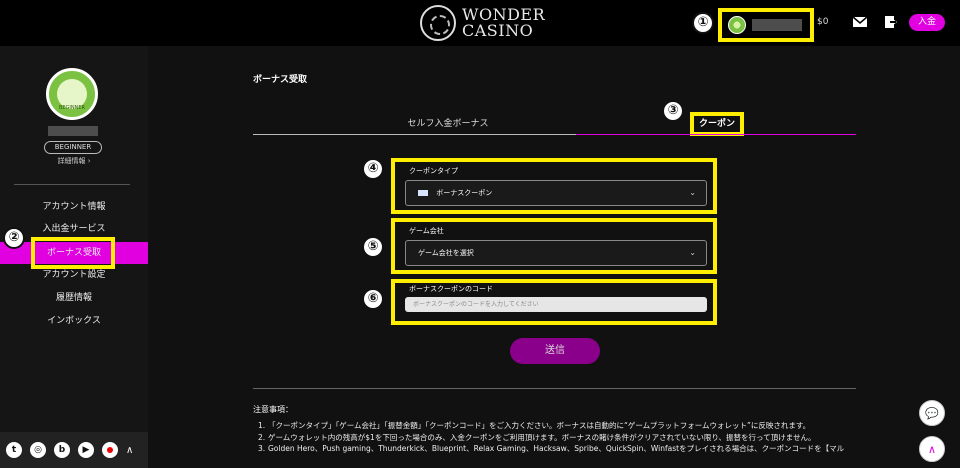 The width and height of the screenshot is (960, 468). What do you see at coordinates (129, 450) in the screenshot?
I see `chevron-up-icon: ∧` at bounding box center [129, 450].